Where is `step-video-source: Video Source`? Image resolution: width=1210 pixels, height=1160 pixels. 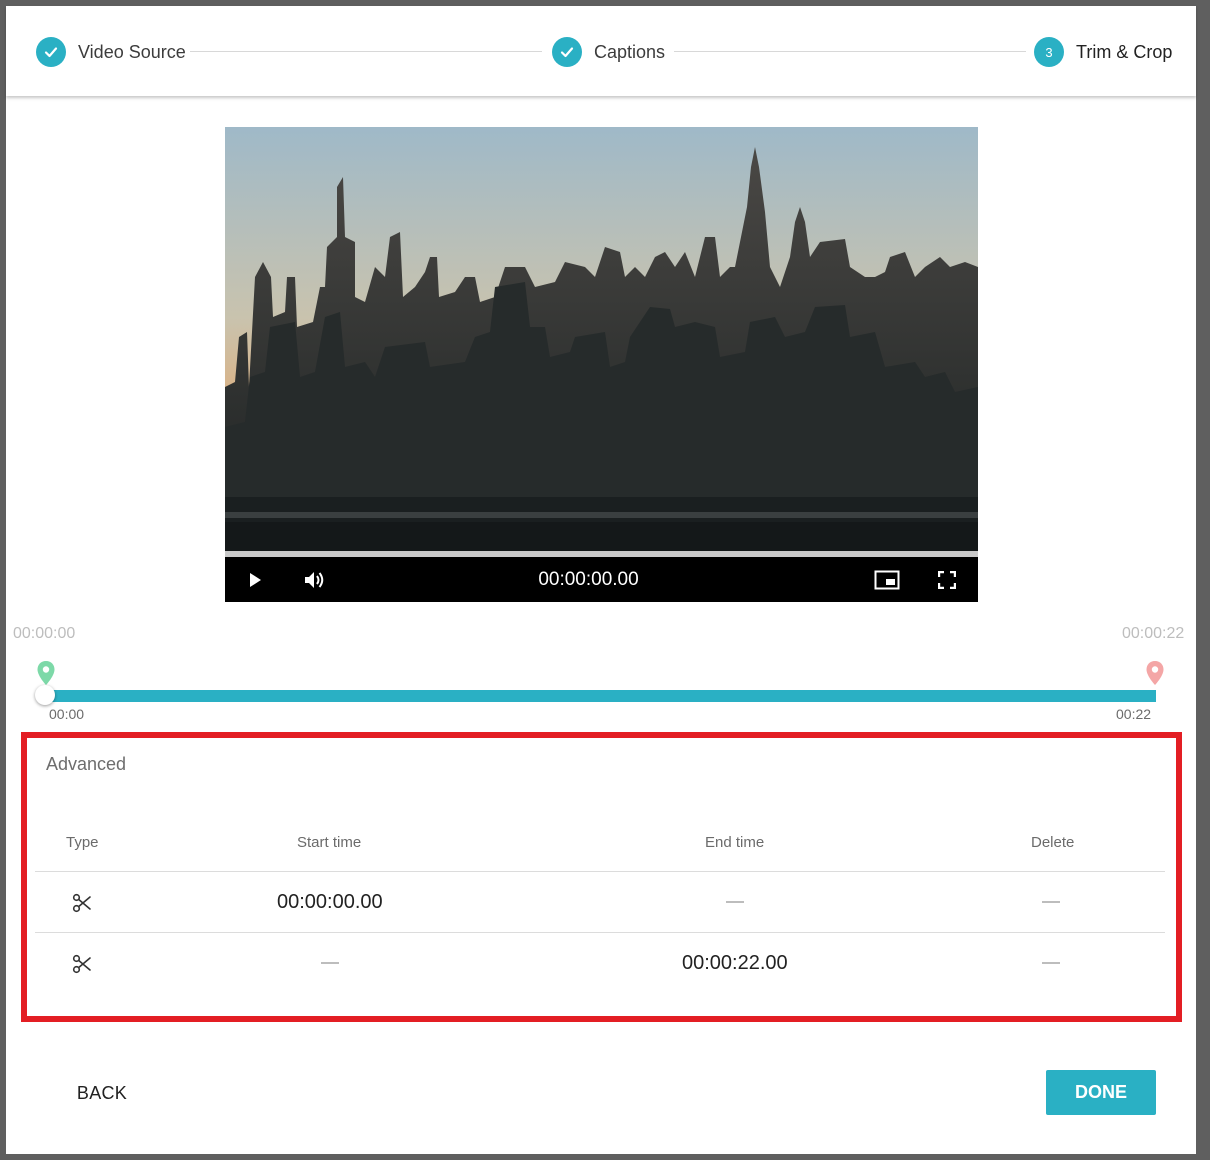
step-video-source: Video Source is located at coordinates (111, 52).